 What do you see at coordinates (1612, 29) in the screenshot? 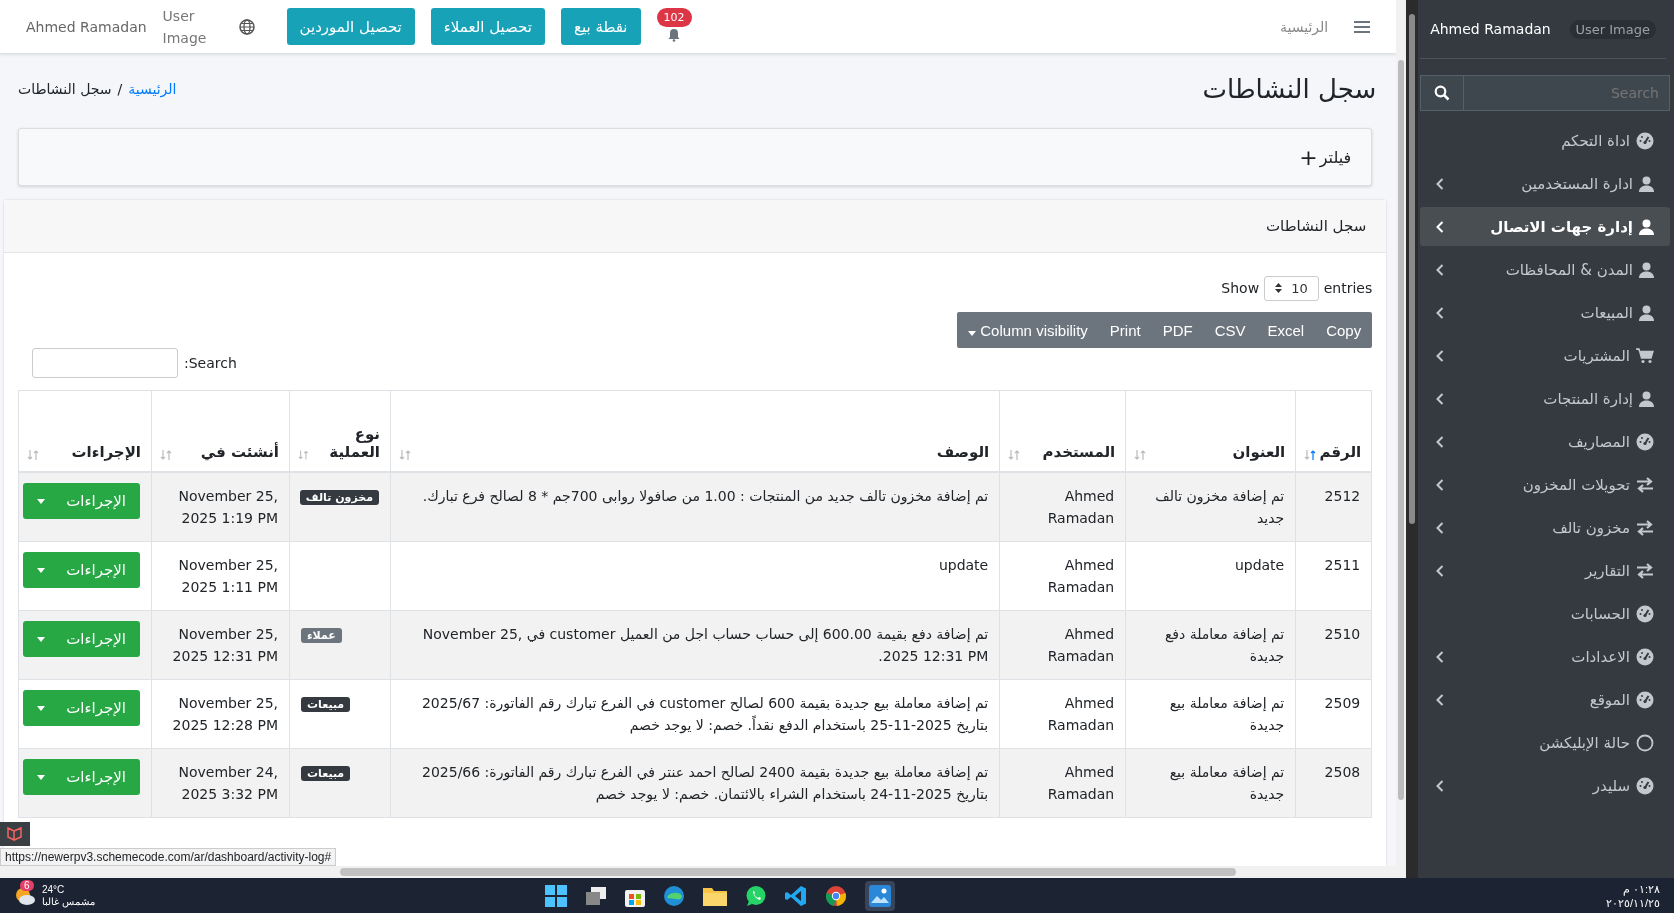
I see `sidebar-user-image-alt: User Image` at bounding box center [1612, 29].